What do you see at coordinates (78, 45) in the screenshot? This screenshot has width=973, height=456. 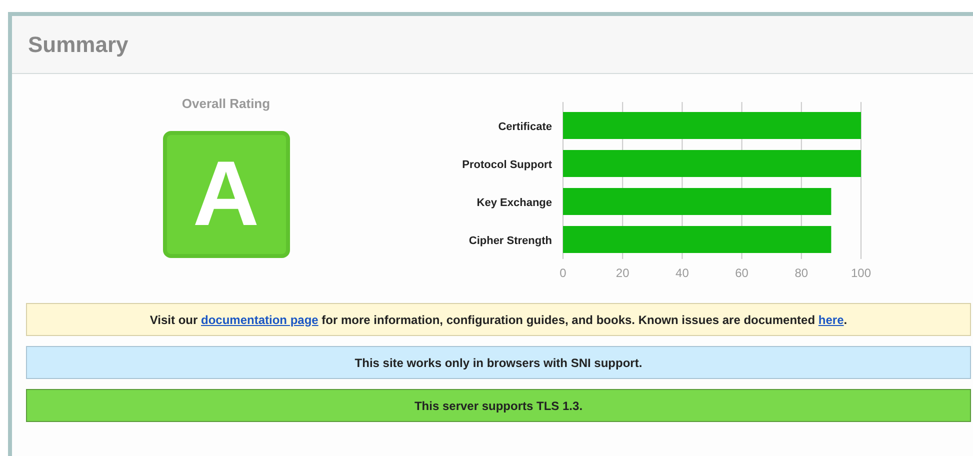 I see `panel-title: Summary` at bounding box center [78, 45].